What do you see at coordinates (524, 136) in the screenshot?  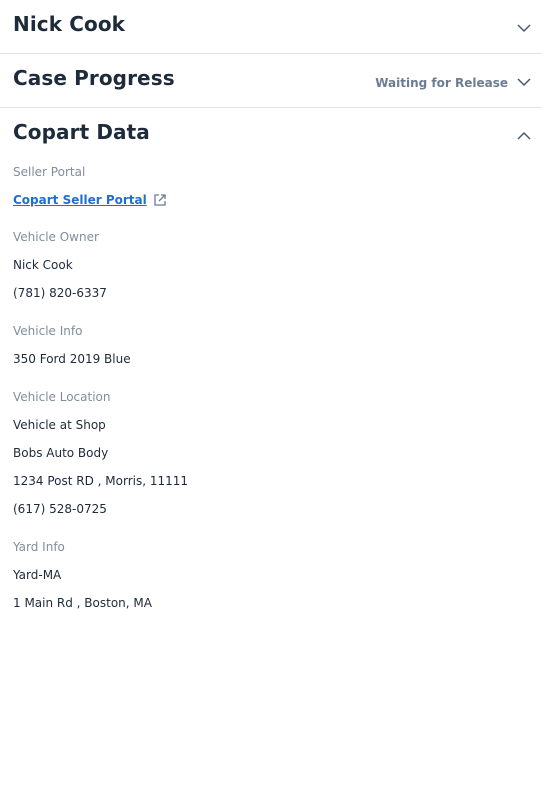 I see `chevron-up-icon` at bounding box center [524, 136].